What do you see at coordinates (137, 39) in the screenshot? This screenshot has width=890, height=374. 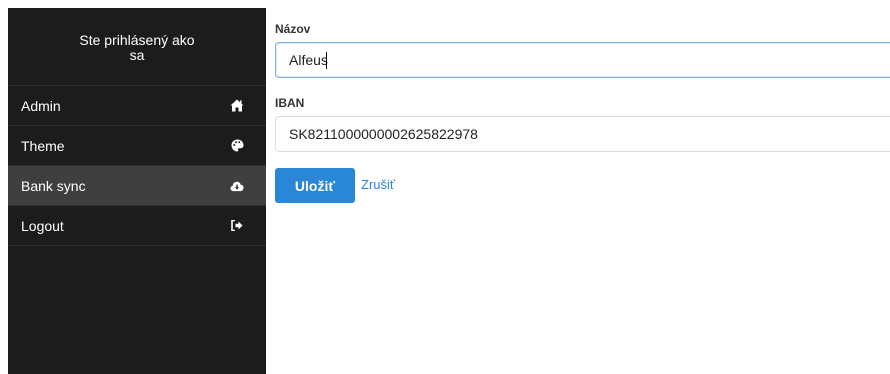 I see `login-status-line1: Ste prihlásený ako` at bounding box center [137, 39].